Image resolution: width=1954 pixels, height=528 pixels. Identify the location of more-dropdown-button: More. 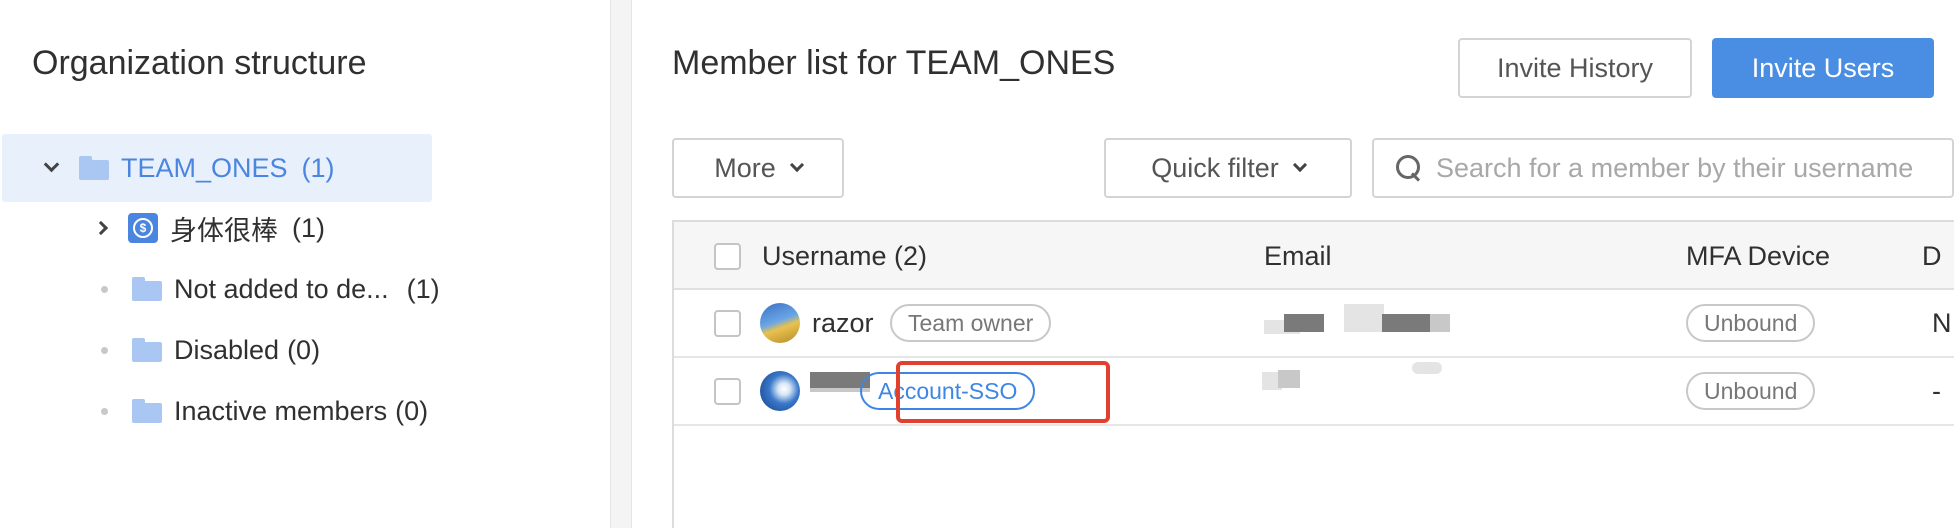
(758, 168).